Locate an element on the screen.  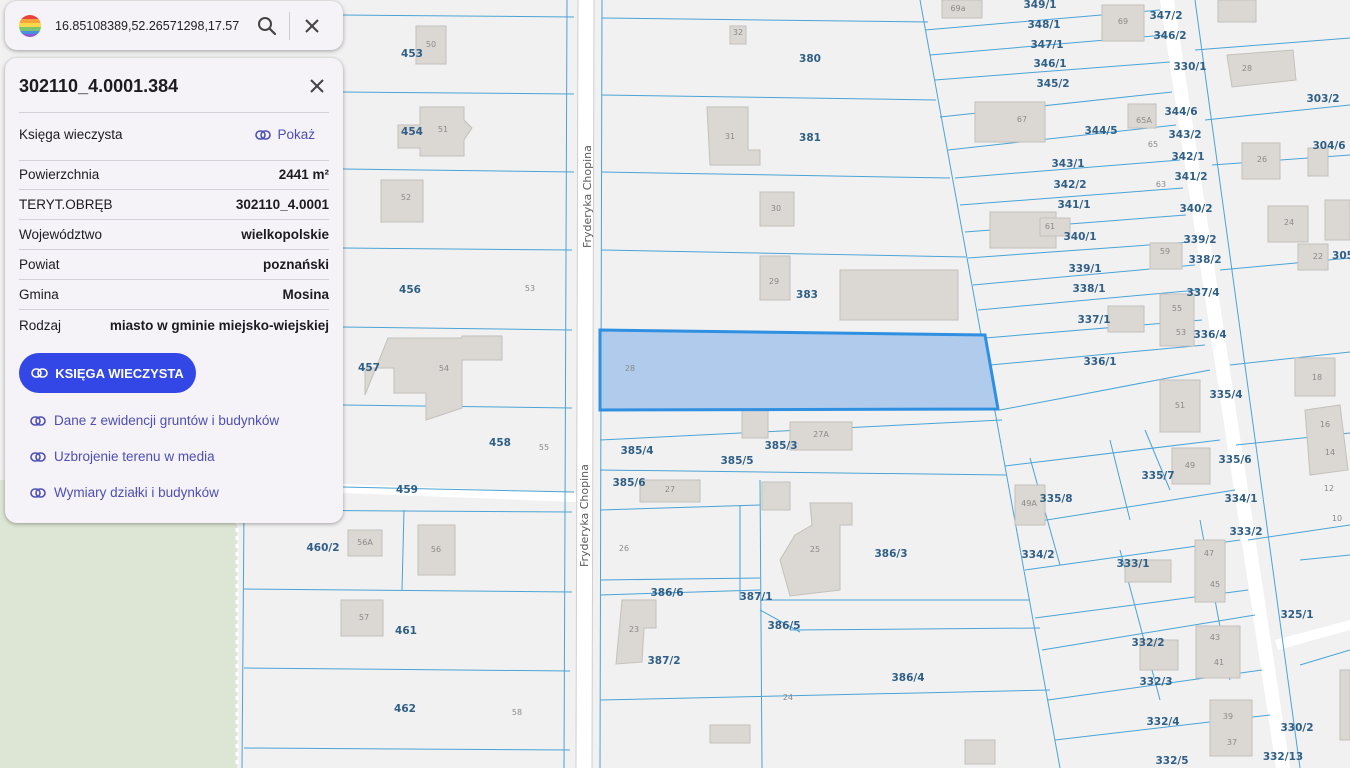
land-register-label: Księga wieczysta is located at coordinates (71, 134).